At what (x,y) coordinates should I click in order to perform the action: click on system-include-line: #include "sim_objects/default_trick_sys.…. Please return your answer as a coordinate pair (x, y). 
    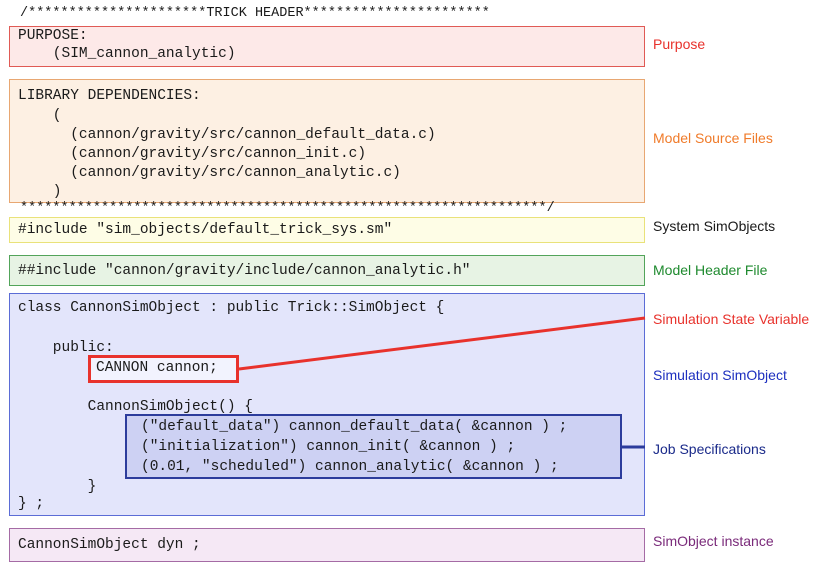
    Looking at the image, I should click on (205, 230).